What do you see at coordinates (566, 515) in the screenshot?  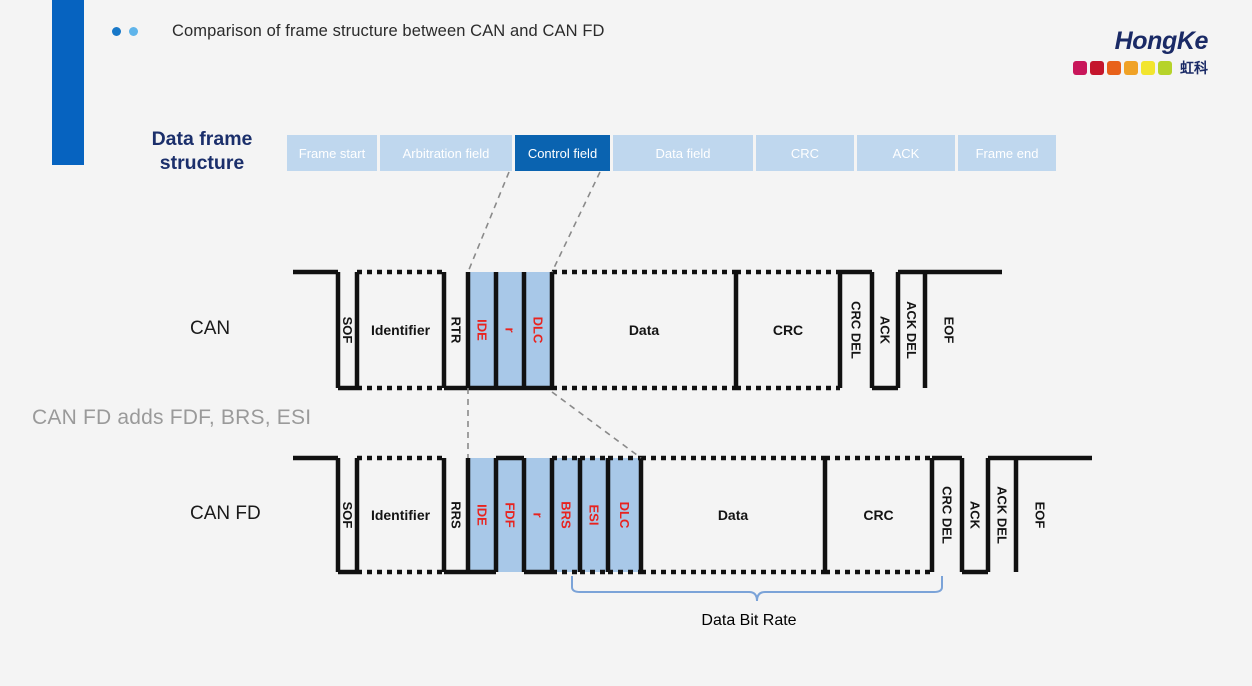 I see `segment-label-brs: BRS` at bounding box center [566, 515].